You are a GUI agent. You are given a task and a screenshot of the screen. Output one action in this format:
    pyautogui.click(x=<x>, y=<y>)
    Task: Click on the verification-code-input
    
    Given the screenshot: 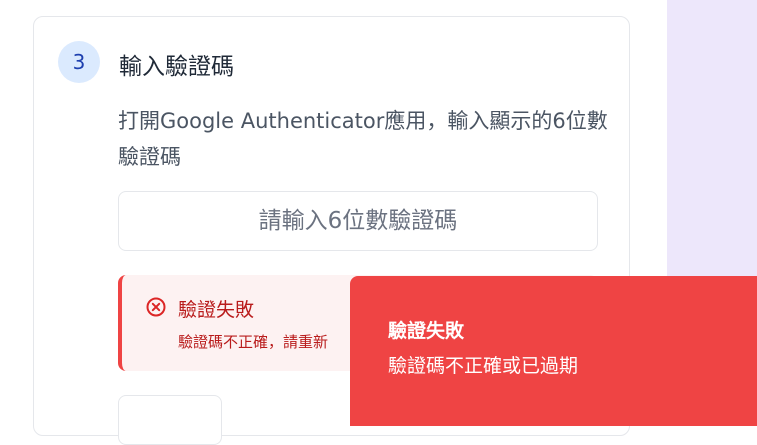 What is the action you would take?
    pyautogui.click(x=358, y=221)
    